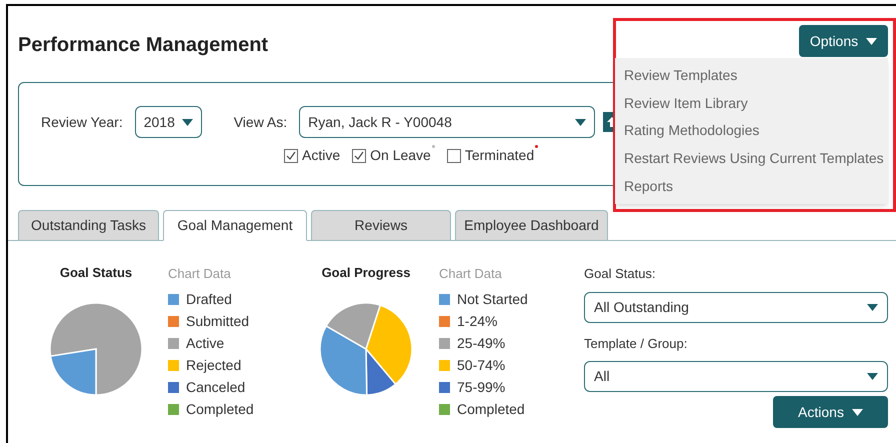 This screenshot has height=443, width=896. Describe the element at coordinates (492, 299) in the screenshot. I see `legend-label: Not Started` at that location.